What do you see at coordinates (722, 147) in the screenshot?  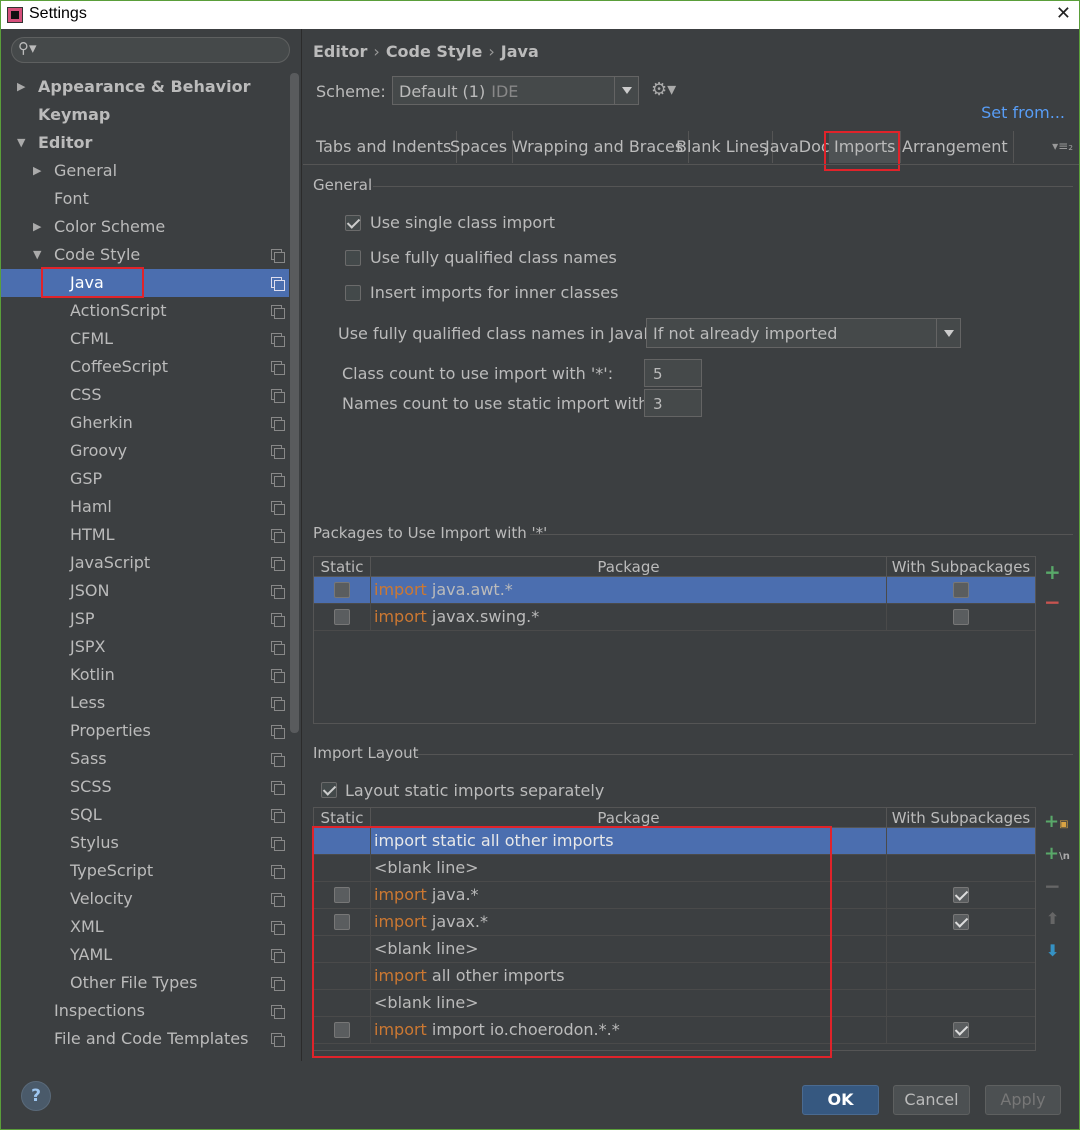 I see `tab-blank-lines: Blank Lines` at bounding box center [722, 147].